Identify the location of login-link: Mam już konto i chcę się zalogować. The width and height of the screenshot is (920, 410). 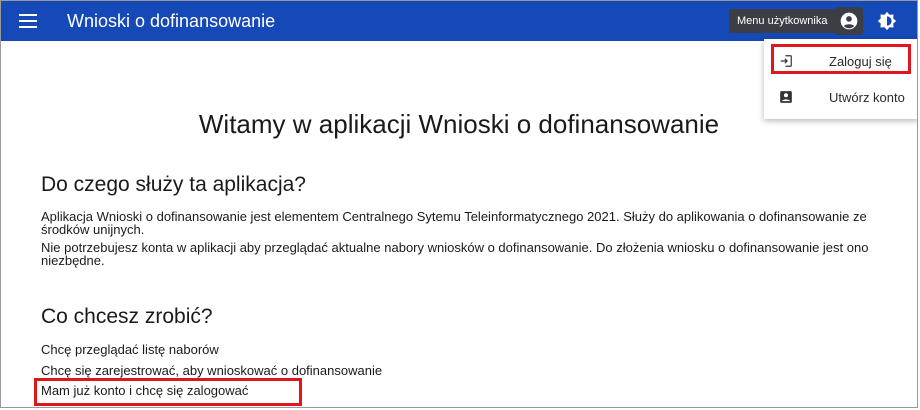
(144, 390).